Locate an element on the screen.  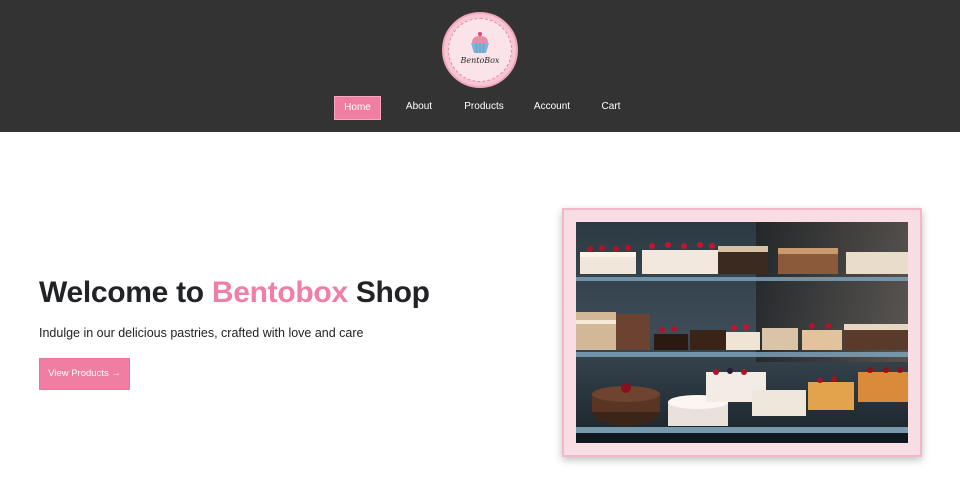
logo-badge: BentoBox is located at coordinates (480, 50).